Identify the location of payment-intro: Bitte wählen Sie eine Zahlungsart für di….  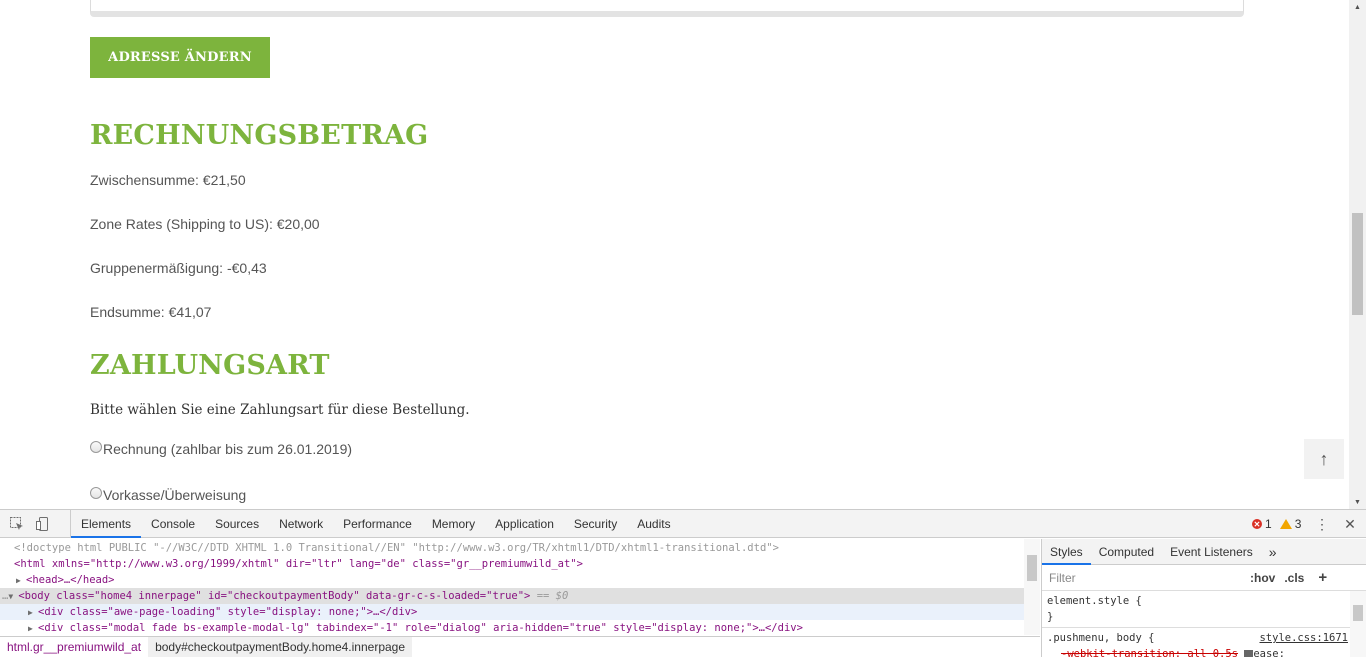
(280, 410).